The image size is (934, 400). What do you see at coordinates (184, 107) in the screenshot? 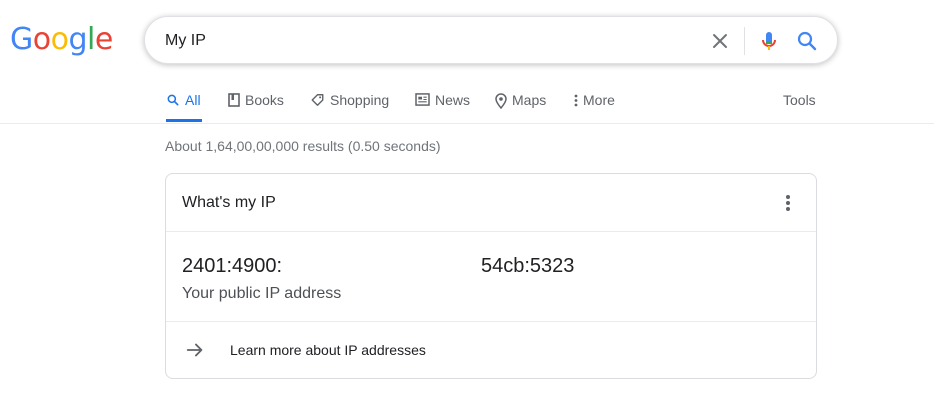
I see `tab-all: All` at bounding box center [184, 107].